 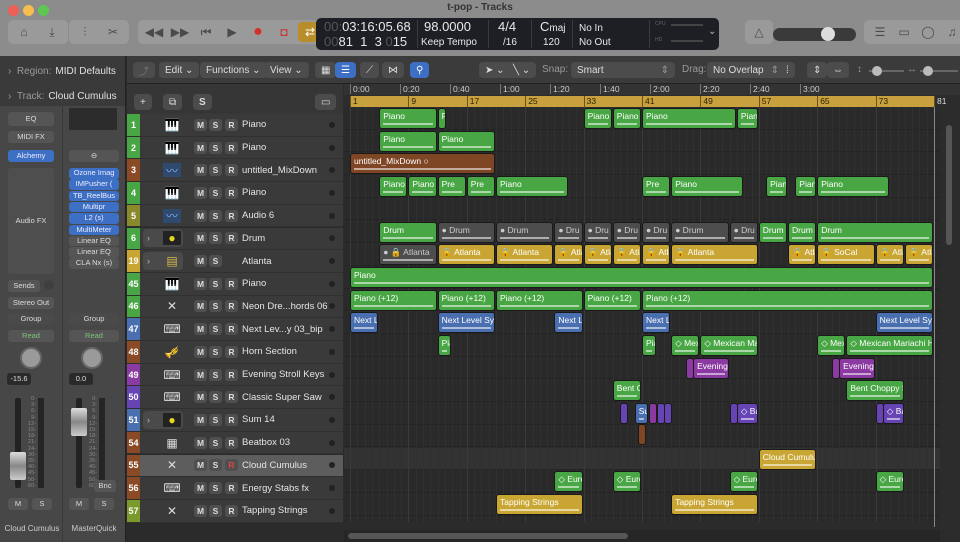 What do you see at coordinates (31, 156) in the screenshot?
I see `instrument-slot: Alchemy` at bounding box center [31, 156].